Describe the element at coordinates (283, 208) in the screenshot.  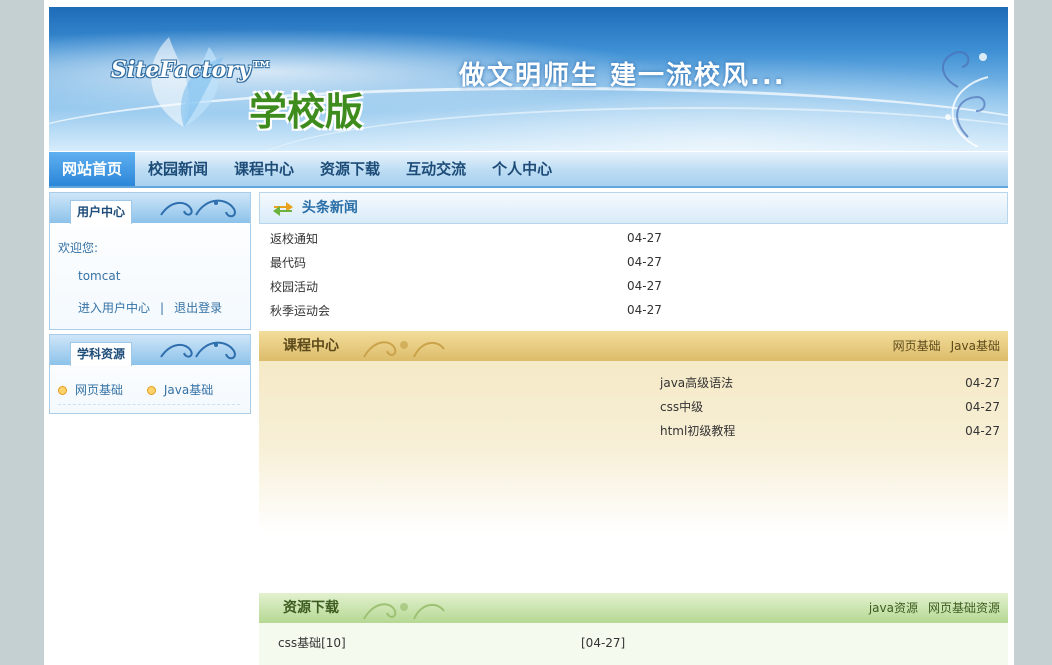
I see `arrows-exchange-icon` at that location.